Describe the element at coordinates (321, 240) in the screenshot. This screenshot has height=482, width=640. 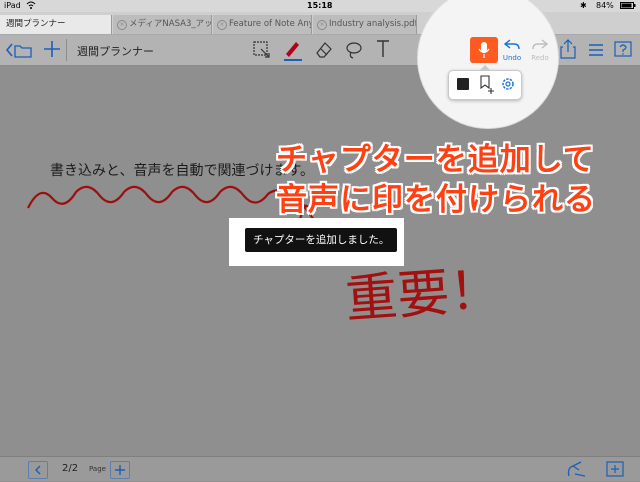
I see `chapter-added-toast: チャプターを追加しました。` at that location.